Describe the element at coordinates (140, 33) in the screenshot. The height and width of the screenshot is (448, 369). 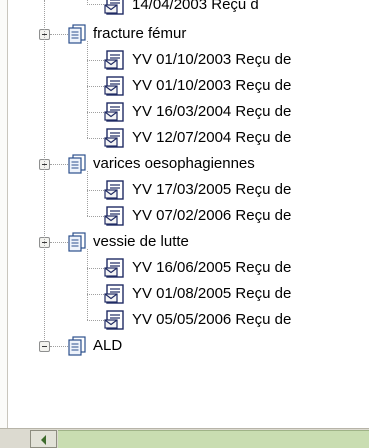
I see `tree-group-label: fracture fémur` at that location.